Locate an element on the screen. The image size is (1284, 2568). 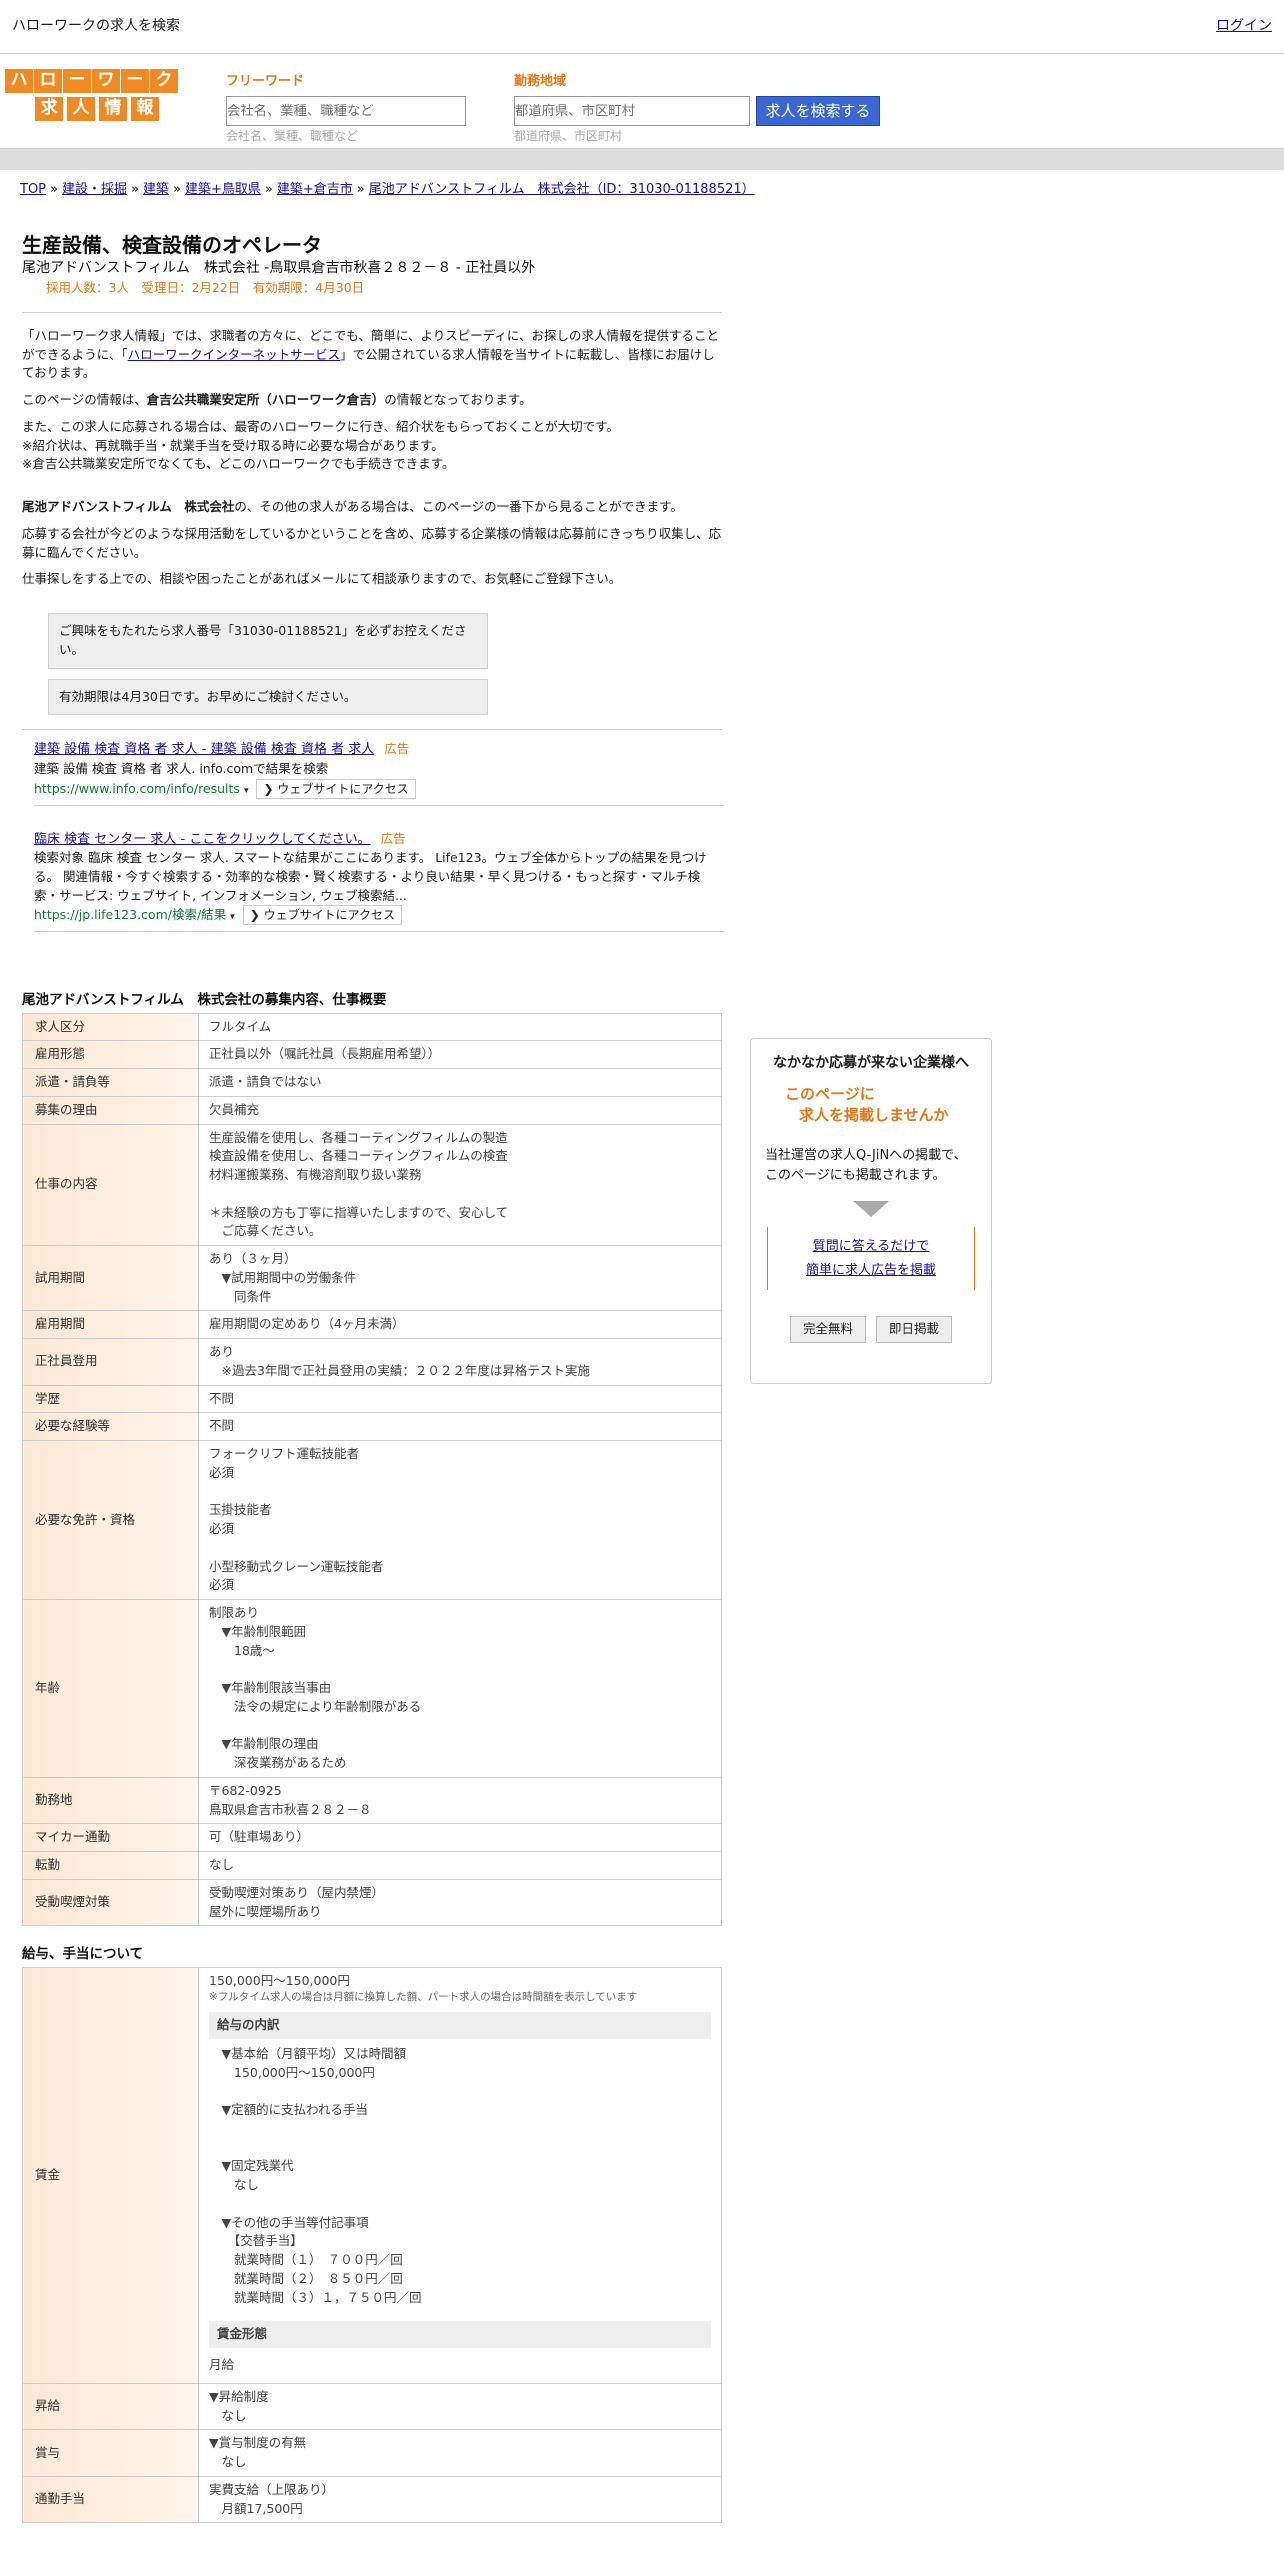
area-hint: 都道府県、市区町村 is located at coordinates (568, 135).